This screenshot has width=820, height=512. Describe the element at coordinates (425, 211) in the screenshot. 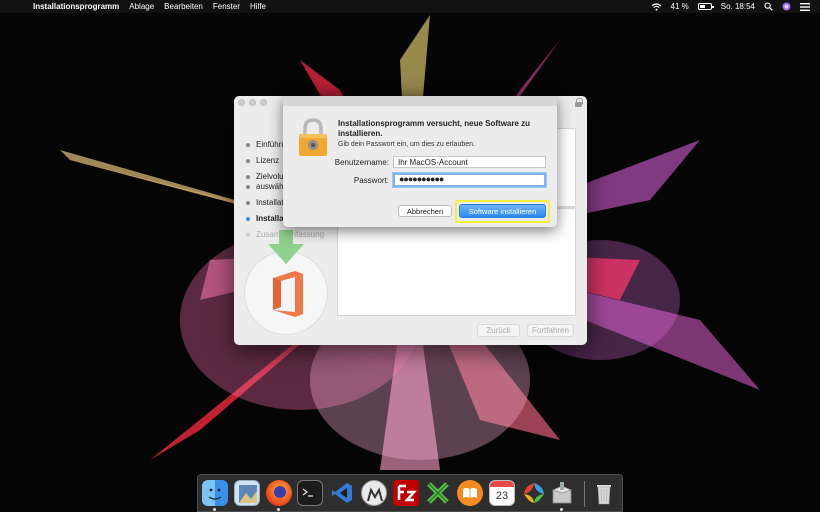

I see `cancel-button: Abbrechen` at that location.